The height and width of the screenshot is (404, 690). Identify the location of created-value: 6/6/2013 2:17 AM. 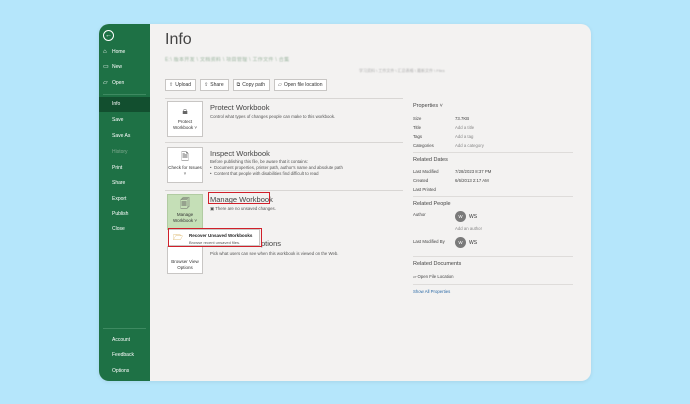
(472, 180).